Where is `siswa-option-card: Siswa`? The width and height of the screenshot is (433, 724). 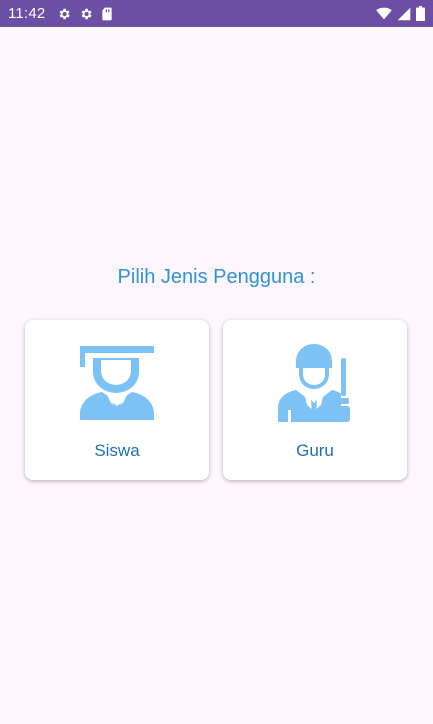 siswa-option-card: Siswa is located at coordinates (117, 400).